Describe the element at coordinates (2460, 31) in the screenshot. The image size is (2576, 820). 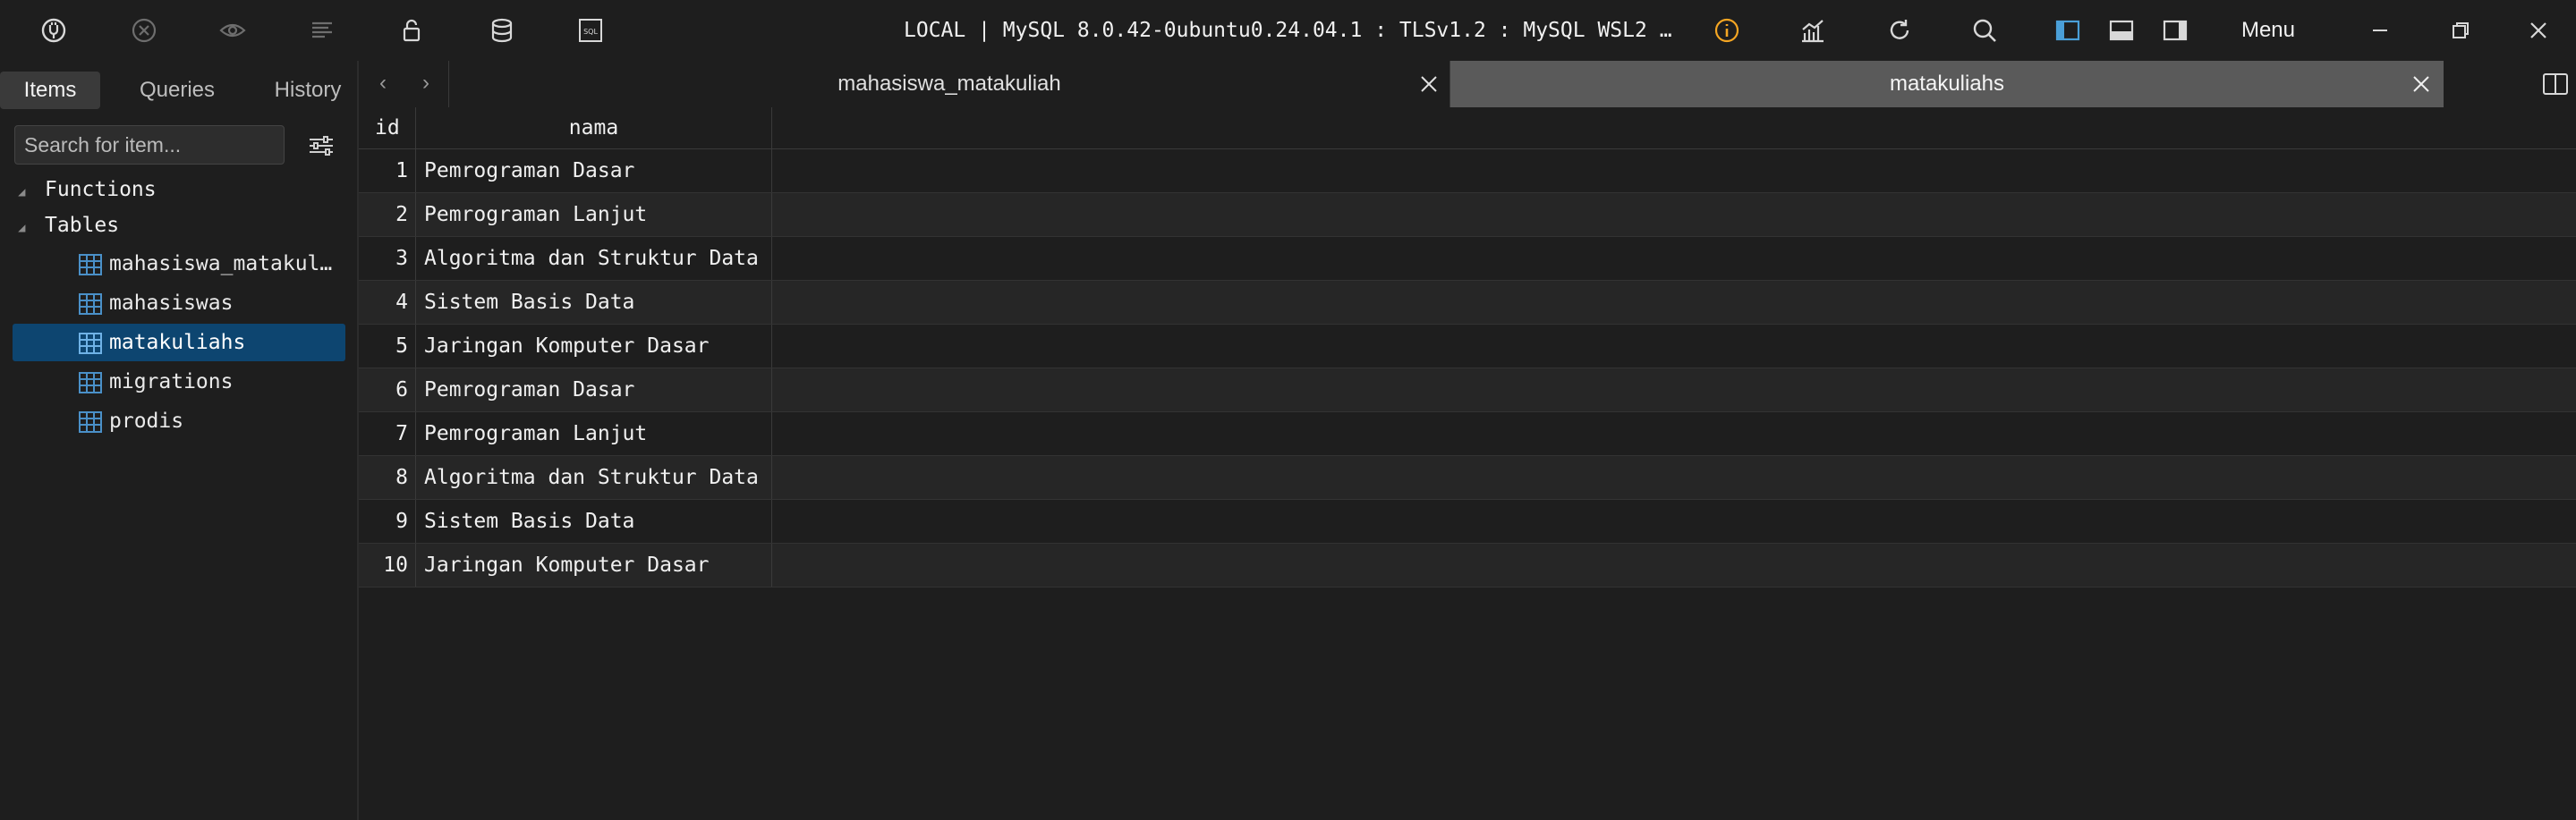
I see `restore-icon` at that location.